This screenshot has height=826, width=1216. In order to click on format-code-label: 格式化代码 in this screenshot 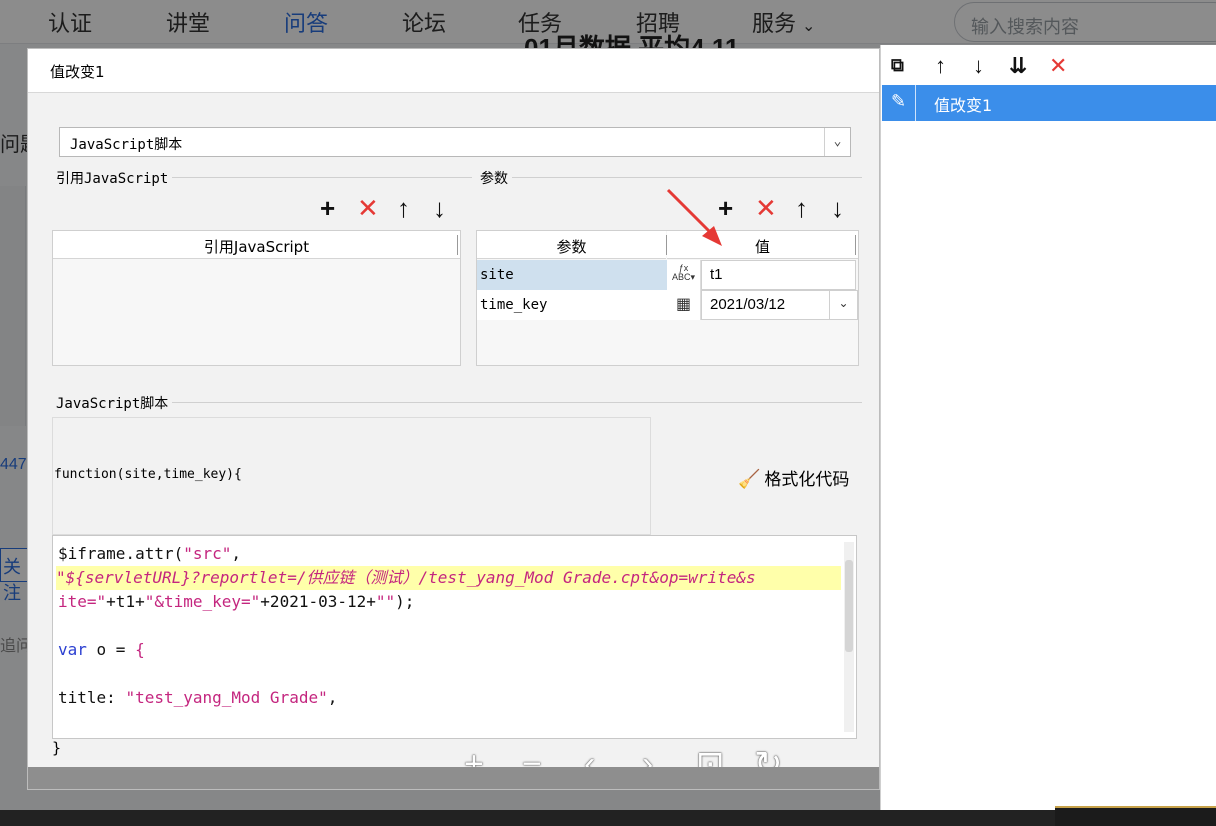, I will do `click(807, 480)`.